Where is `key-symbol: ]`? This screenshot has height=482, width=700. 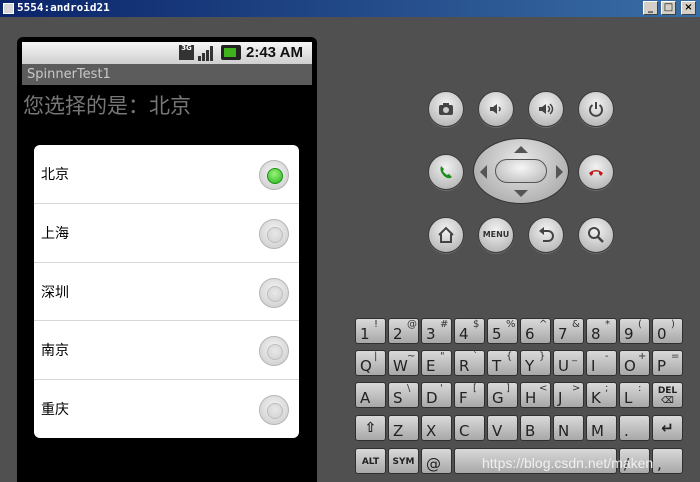 key-symbol: ] is located at coordinates (508, 388).